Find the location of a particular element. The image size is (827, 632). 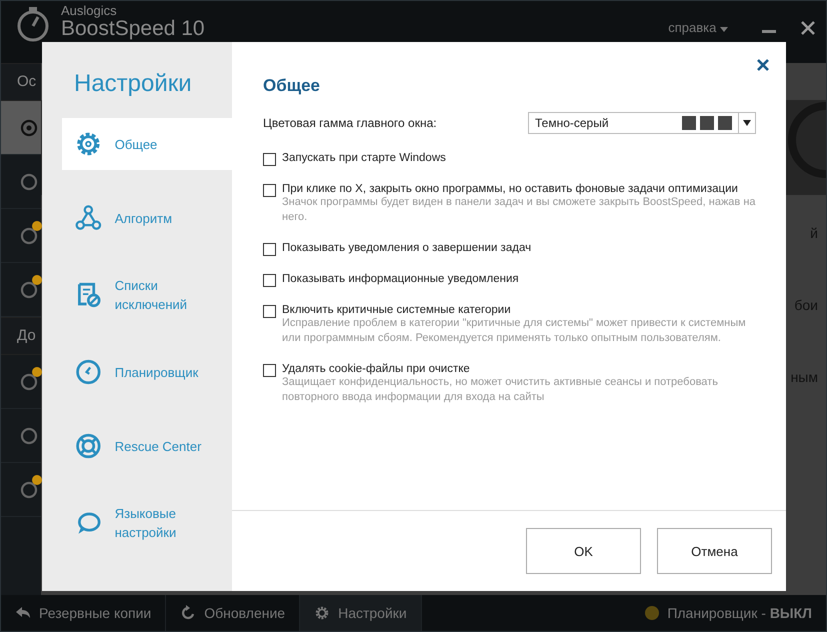

section-header: До is located at coordinates (21, 336).